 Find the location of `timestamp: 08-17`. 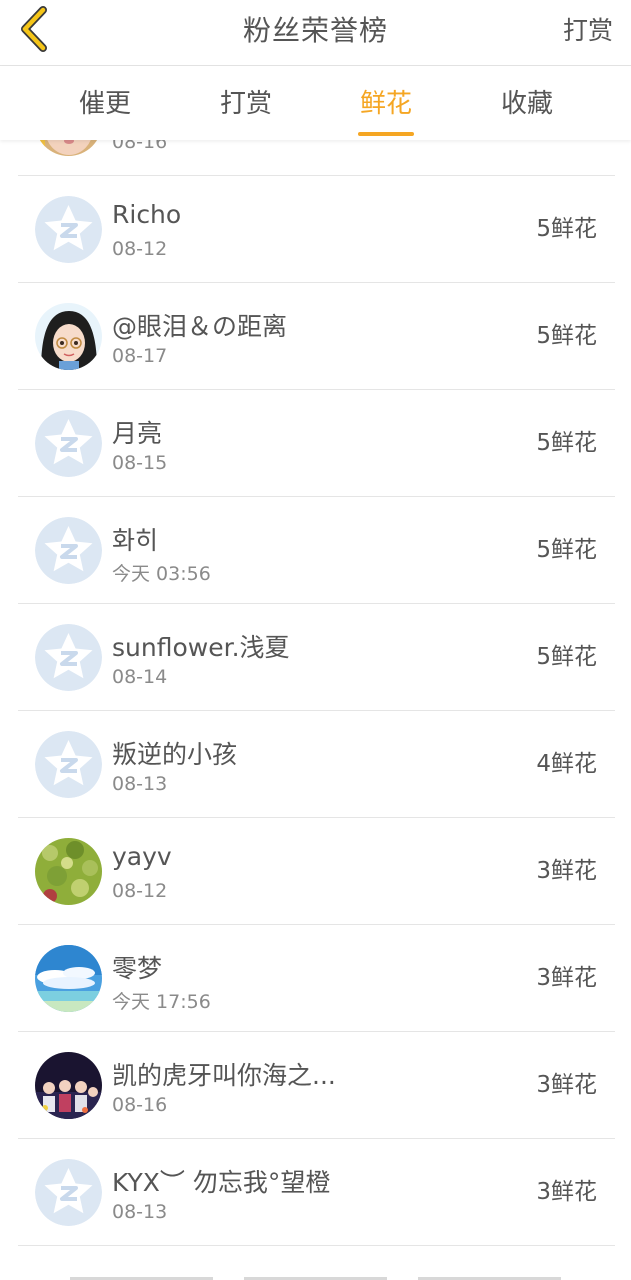

timestamp: 08-17 is located at coordinates (140, 356).